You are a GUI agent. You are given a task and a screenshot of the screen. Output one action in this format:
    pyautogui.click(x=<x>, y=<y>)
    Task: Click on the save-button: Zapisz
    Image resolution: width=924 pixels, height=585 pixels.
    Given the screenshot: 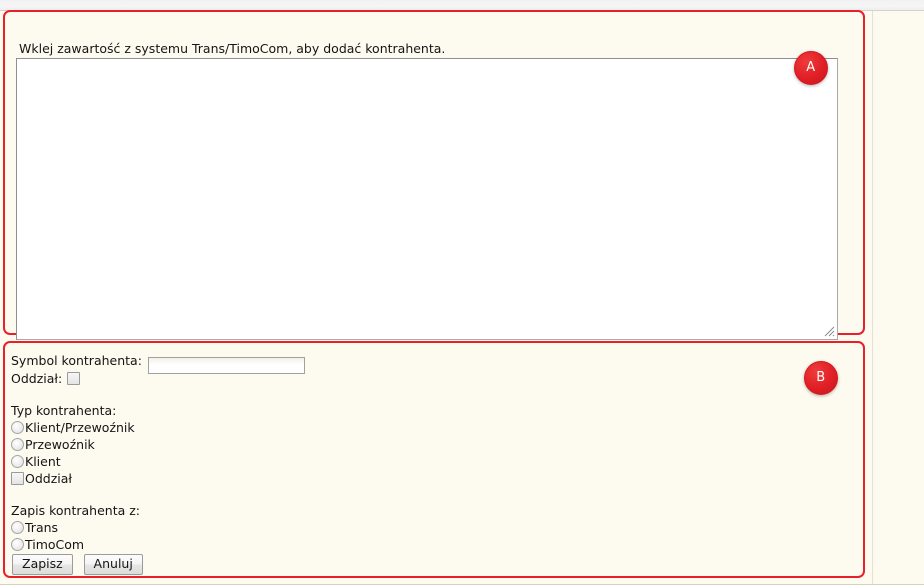 What is the action you would take?
    pyautogui.click(x=42, y=564)
    